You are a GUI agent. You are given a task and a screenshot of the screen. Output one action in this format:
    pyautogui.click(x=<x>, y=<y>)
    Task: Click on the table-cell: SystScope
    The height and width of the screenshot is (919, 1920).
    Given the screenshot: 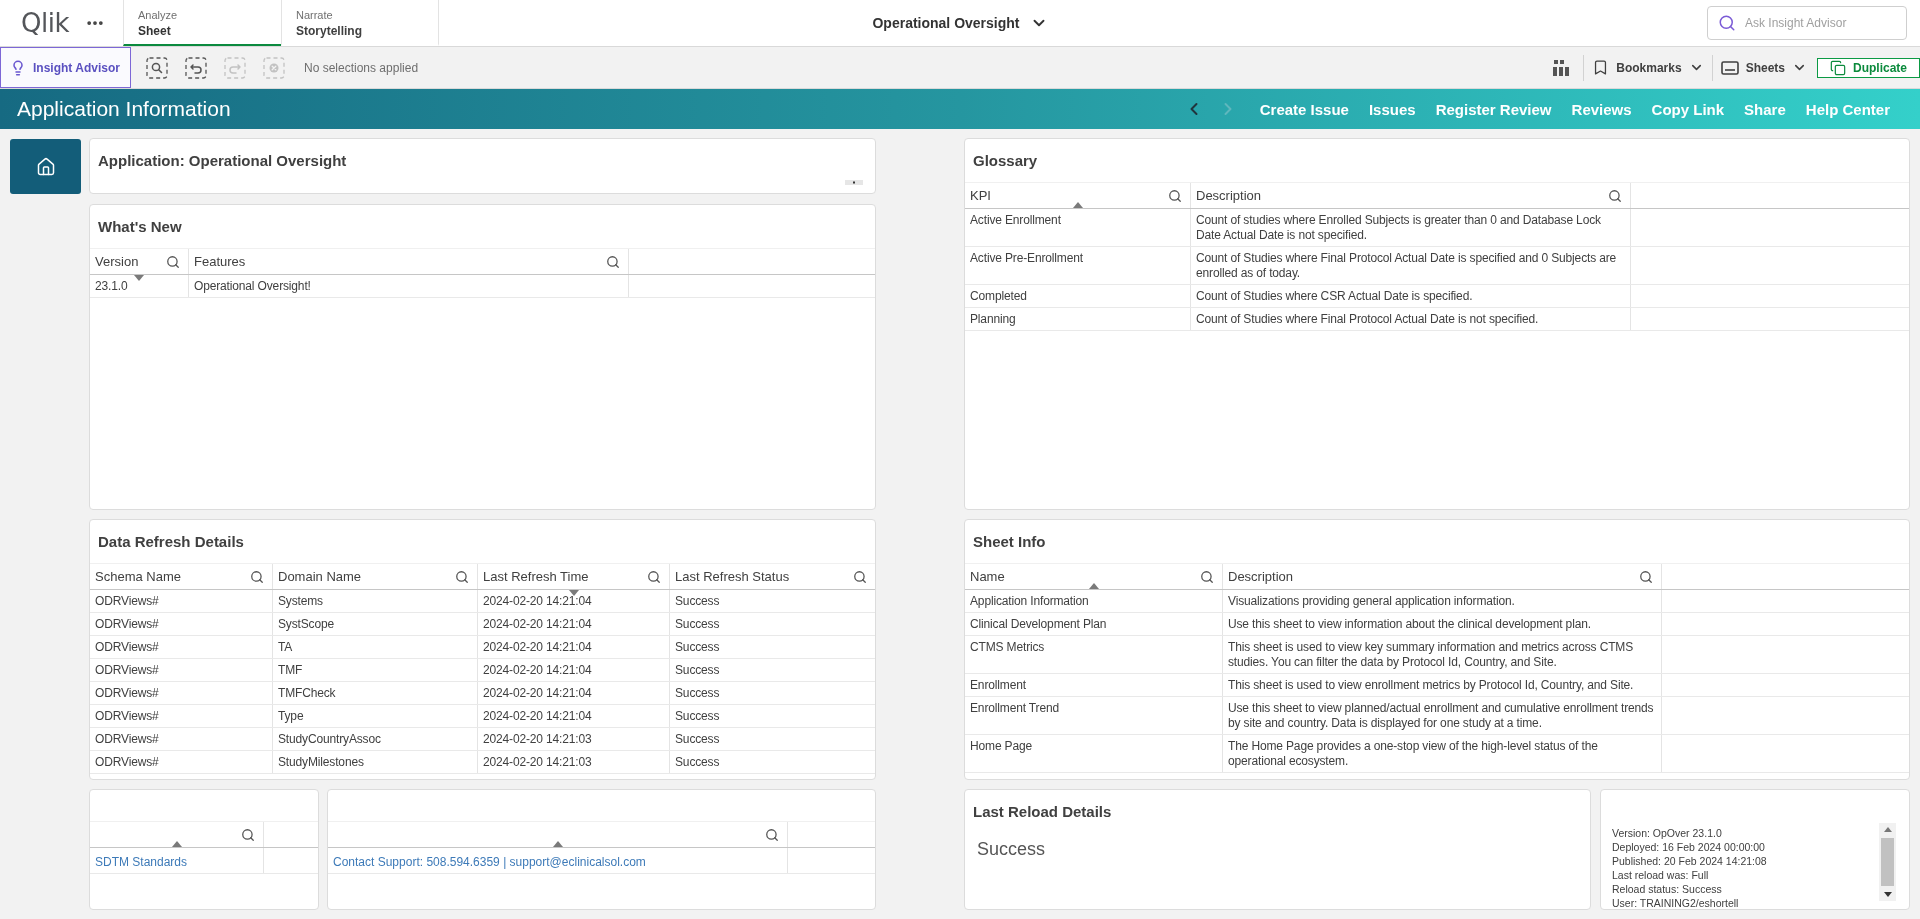 What is the action you would take?
    pyautogui.click(x=375, y=624)
    